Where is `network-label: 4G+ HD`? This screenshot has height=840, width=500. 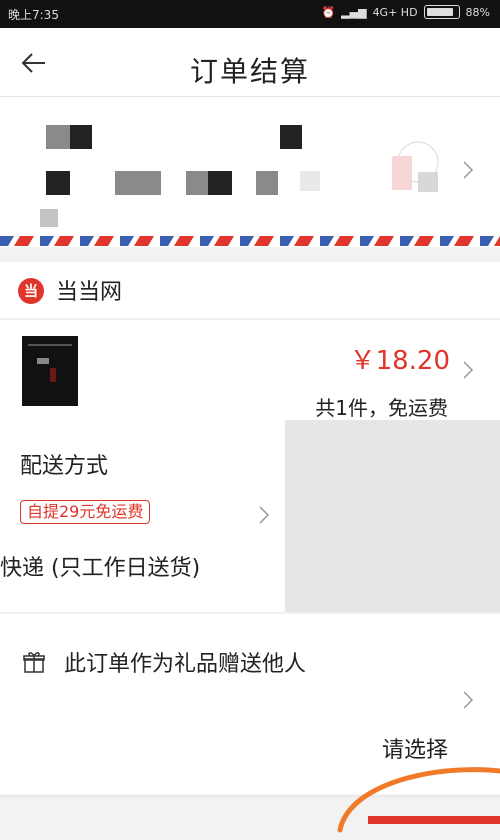
network-label: 4G+ HD is located at coordinates (395, 12).